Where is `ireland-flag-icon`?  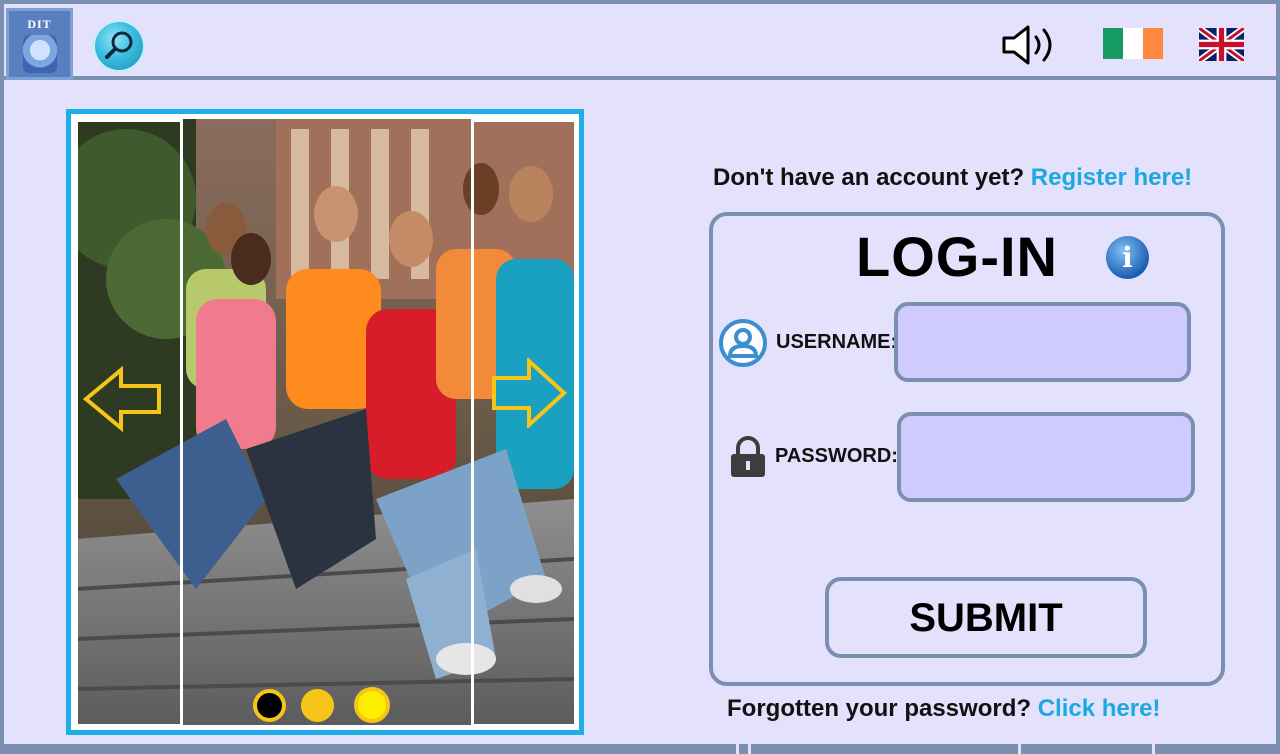 ireland-flag-icon is located at coordinates (1133, 43).